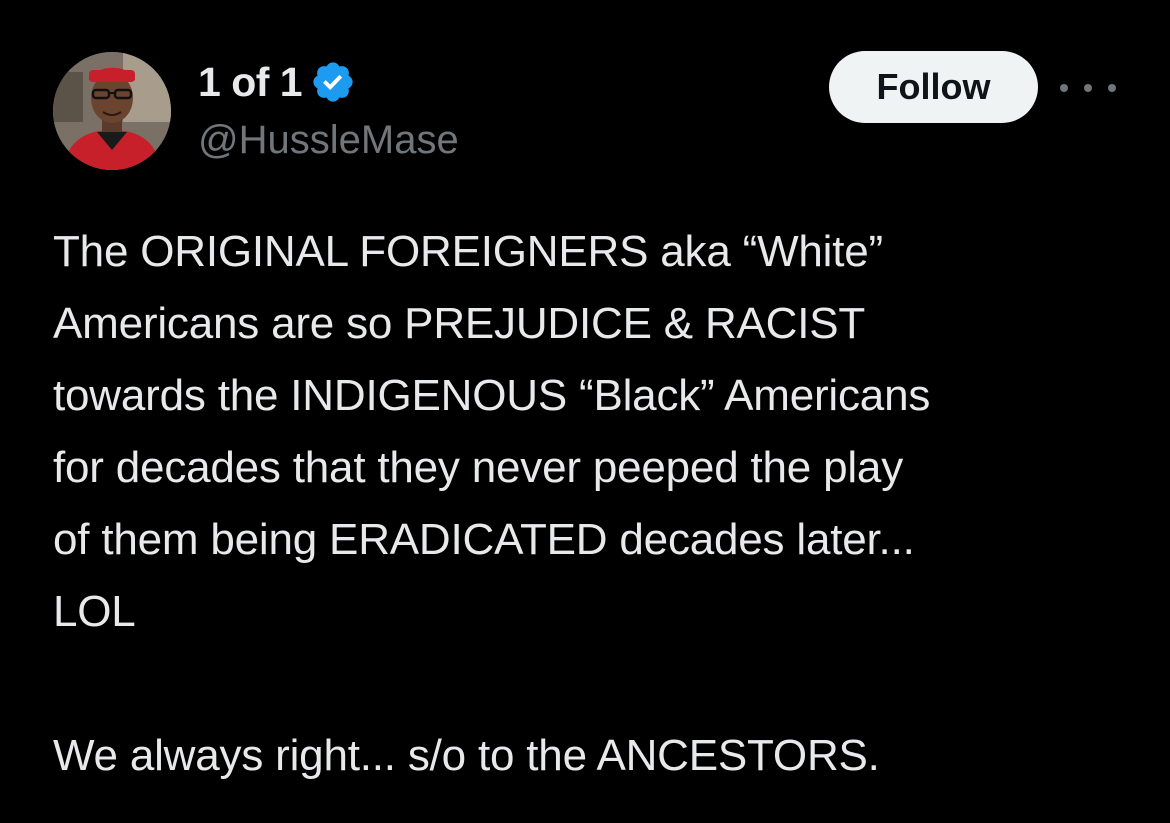  Describe the element at coordinates (933, 87) in the screenshot. I see `follow-button: Follow` at that location.